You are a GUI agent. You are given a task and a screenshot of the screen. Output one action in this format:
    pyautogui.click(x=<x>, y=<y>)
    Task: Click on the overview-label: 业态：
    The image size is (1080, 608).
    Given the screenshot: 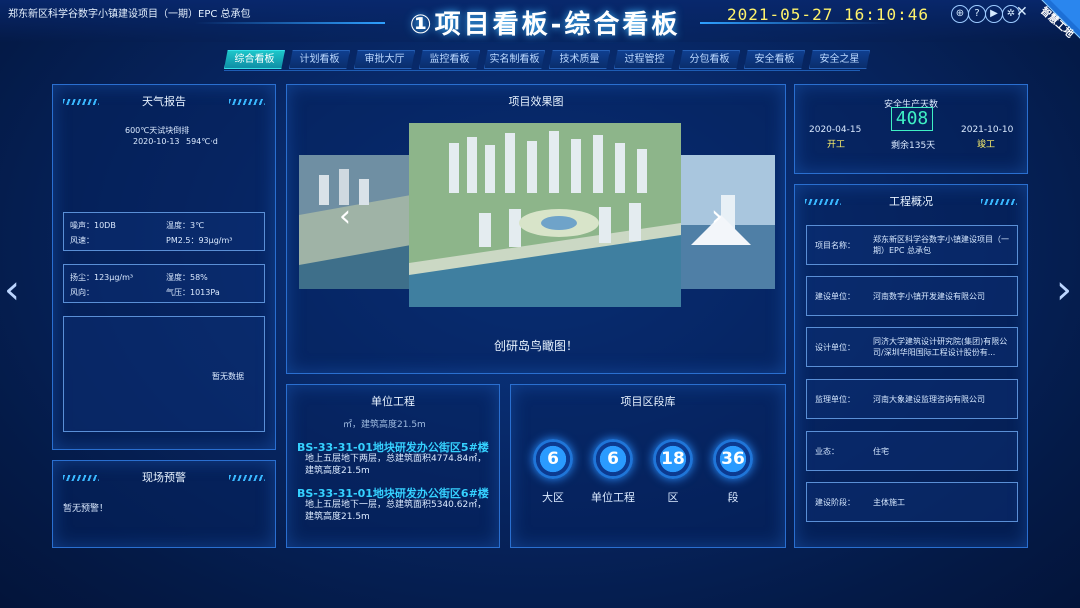 What is the action you would take?
    pyautogui.click(x=827, y=451)
    